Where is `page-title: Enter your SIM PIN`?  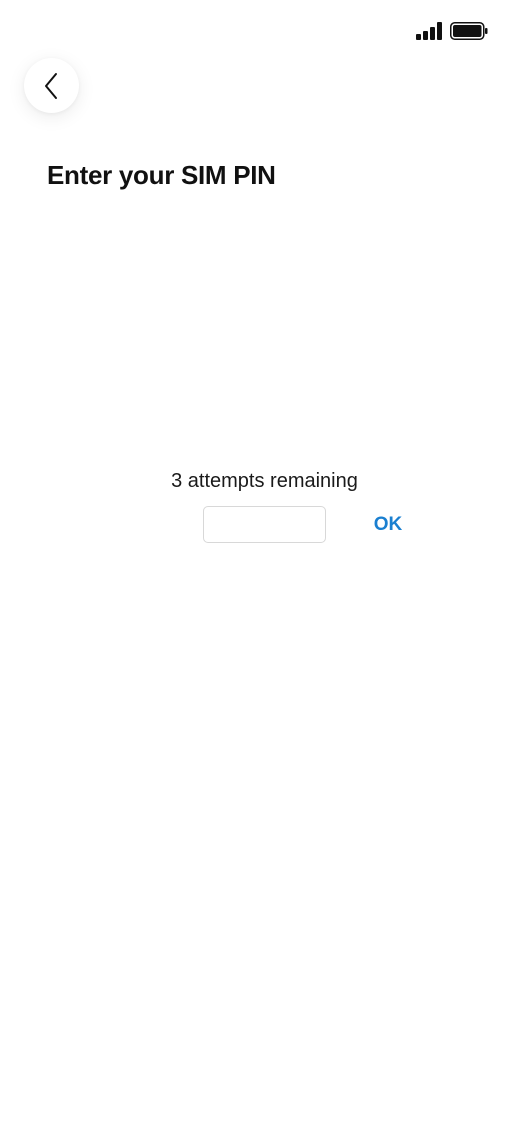 page-title: Enter your SIM PIN is located at coordinates (161, 175).